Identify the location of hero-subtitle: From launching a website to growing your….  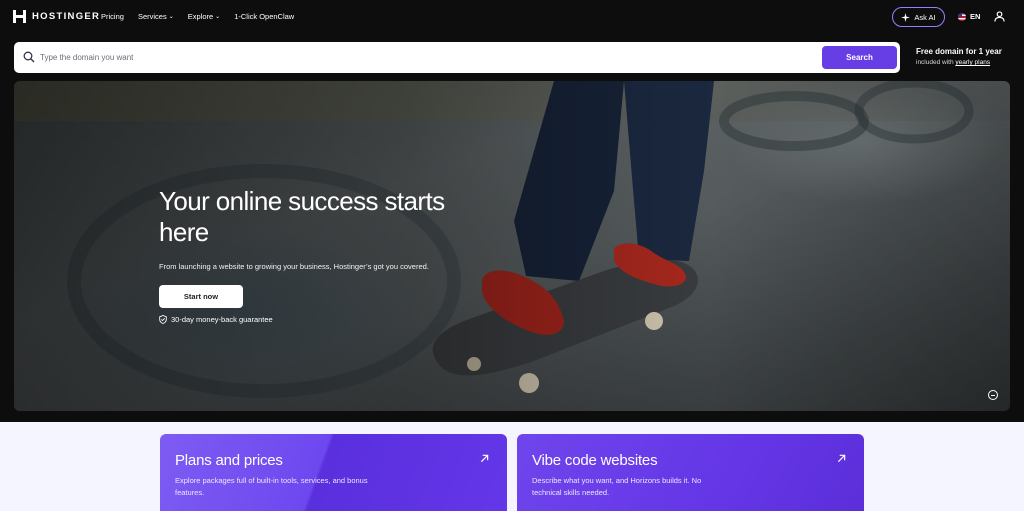
(294, 266).